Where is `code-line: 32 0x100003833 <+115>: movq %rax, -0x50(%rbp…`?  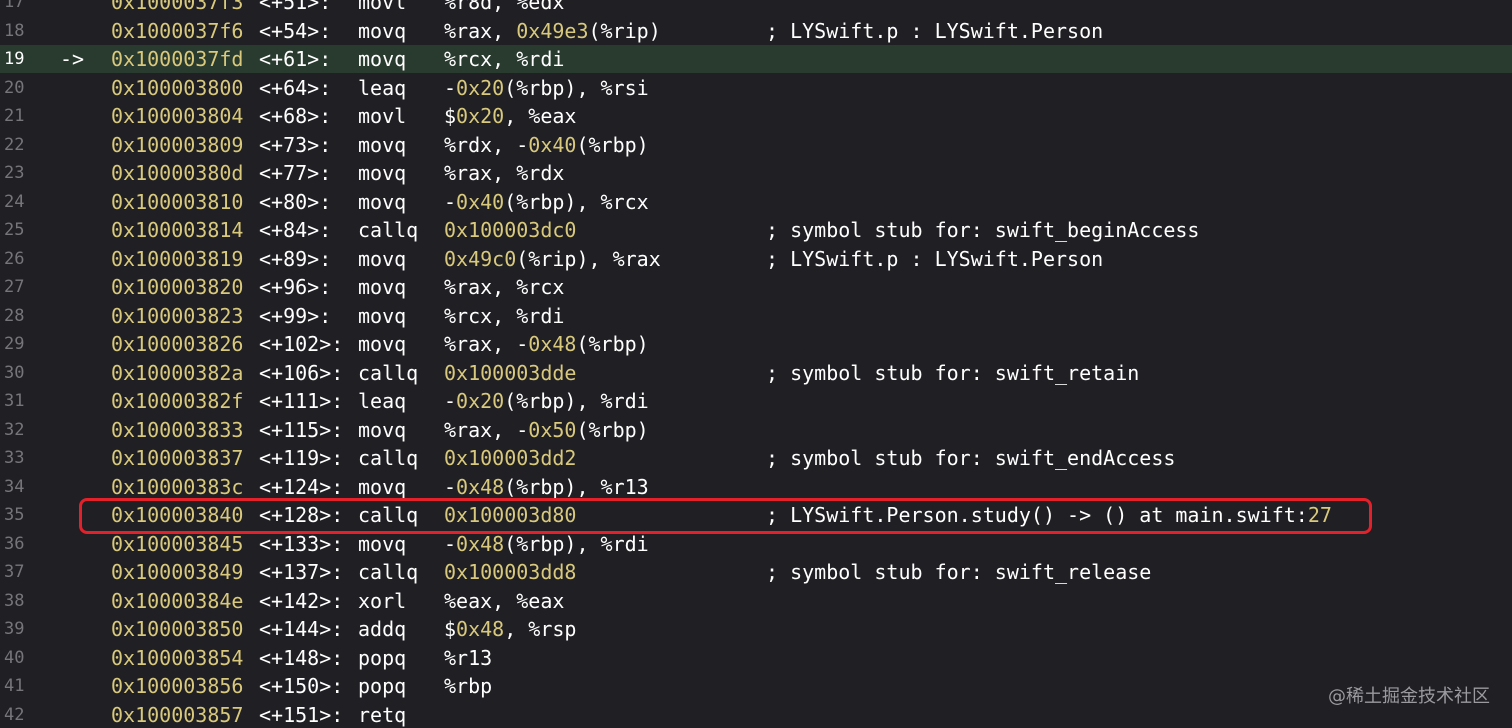 code-line: 32 0x100003833 <+115>: movq %rax, -0x50(%rbp… is located at coordinates (756, 430).